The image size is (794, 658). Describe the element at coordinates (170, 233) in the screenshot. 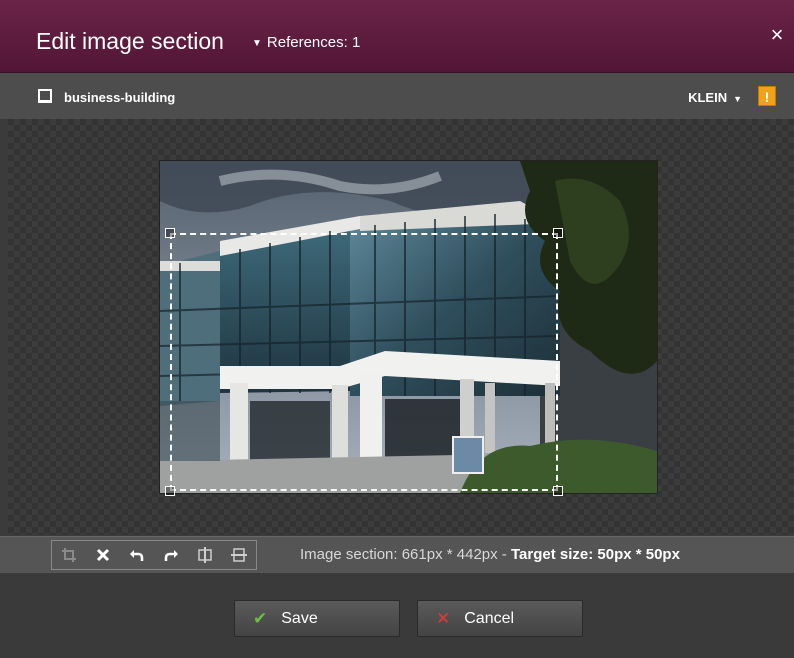

I see `crop-handle-top-left` at that location.